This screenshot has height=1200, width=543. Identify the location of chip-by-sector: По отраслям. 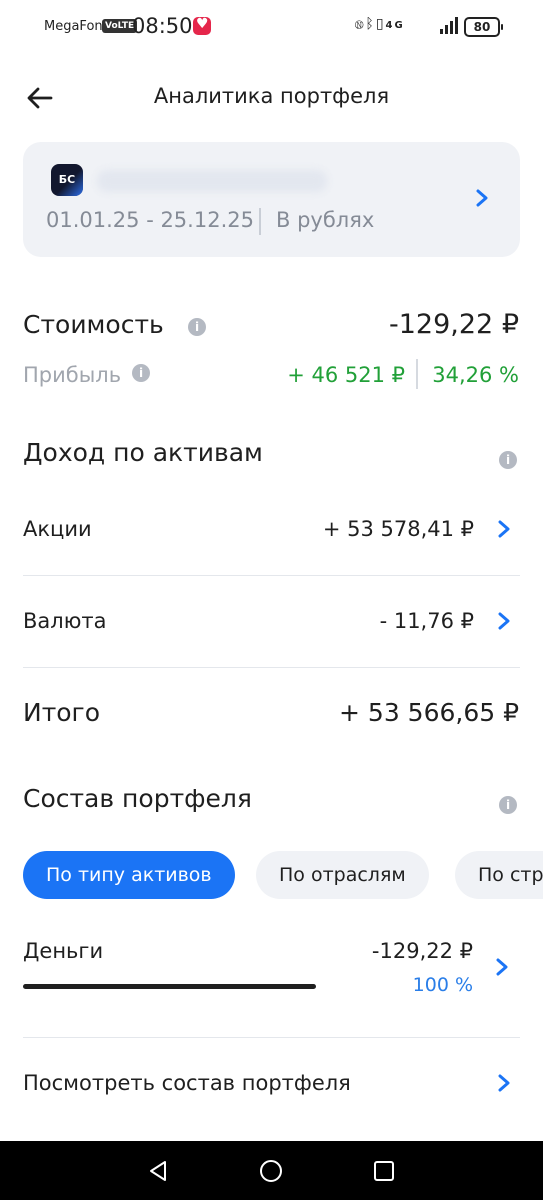
(342, 875).